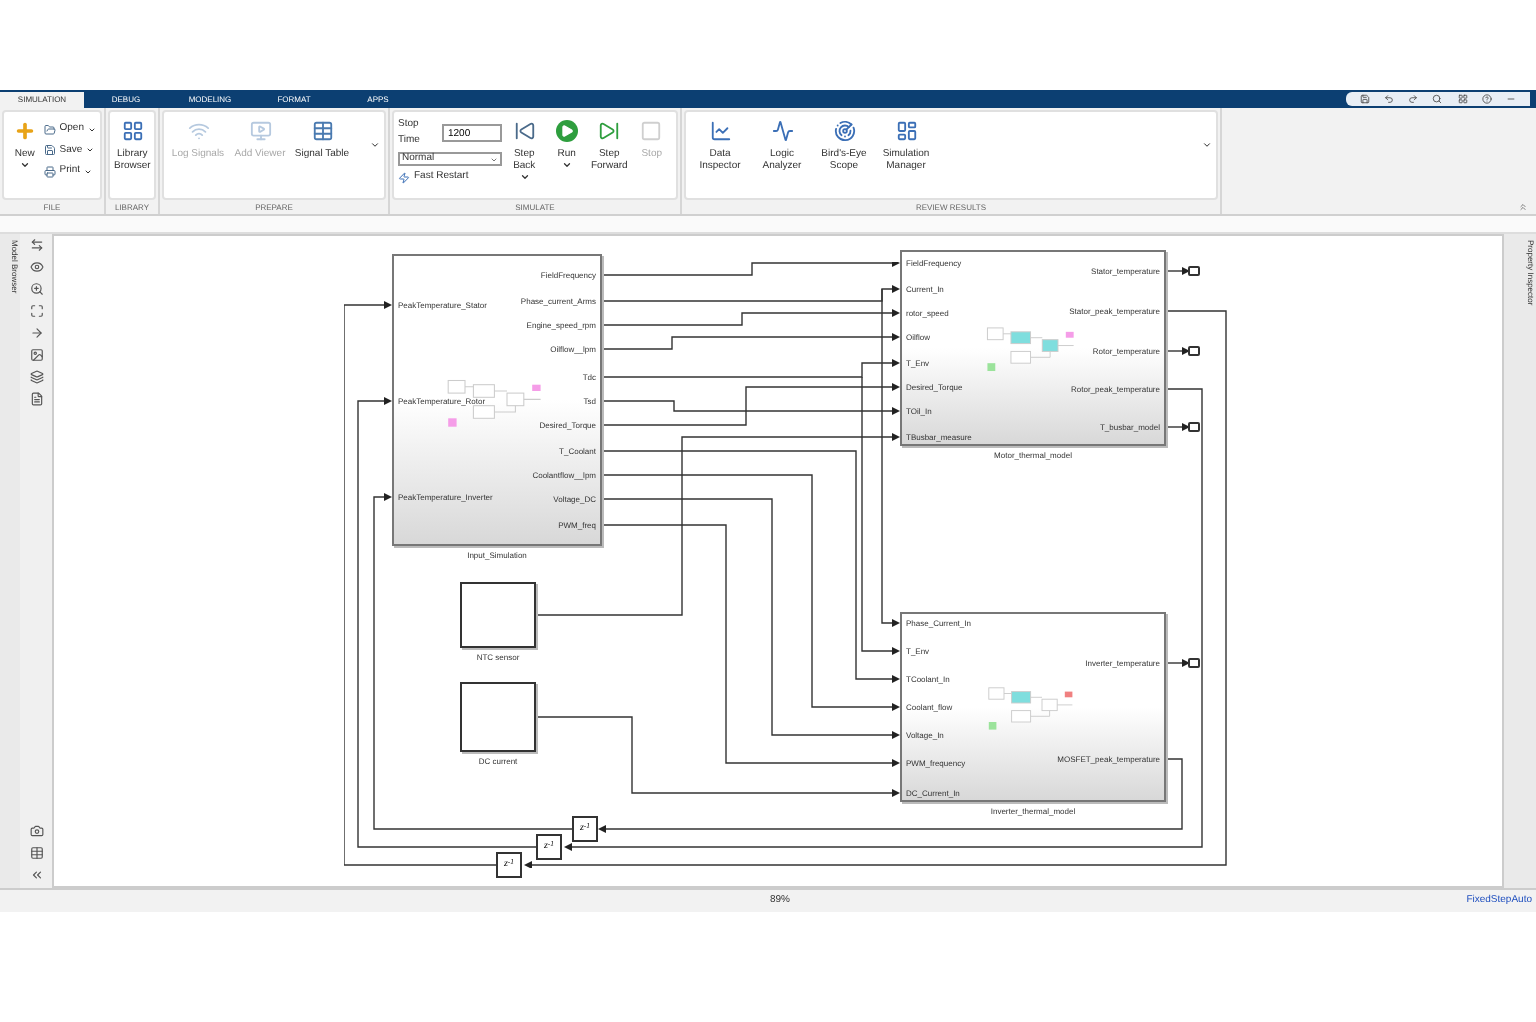  Describe the element at coordinates (1388, 99) in the screenshot. I see `undo-icon` at that location.